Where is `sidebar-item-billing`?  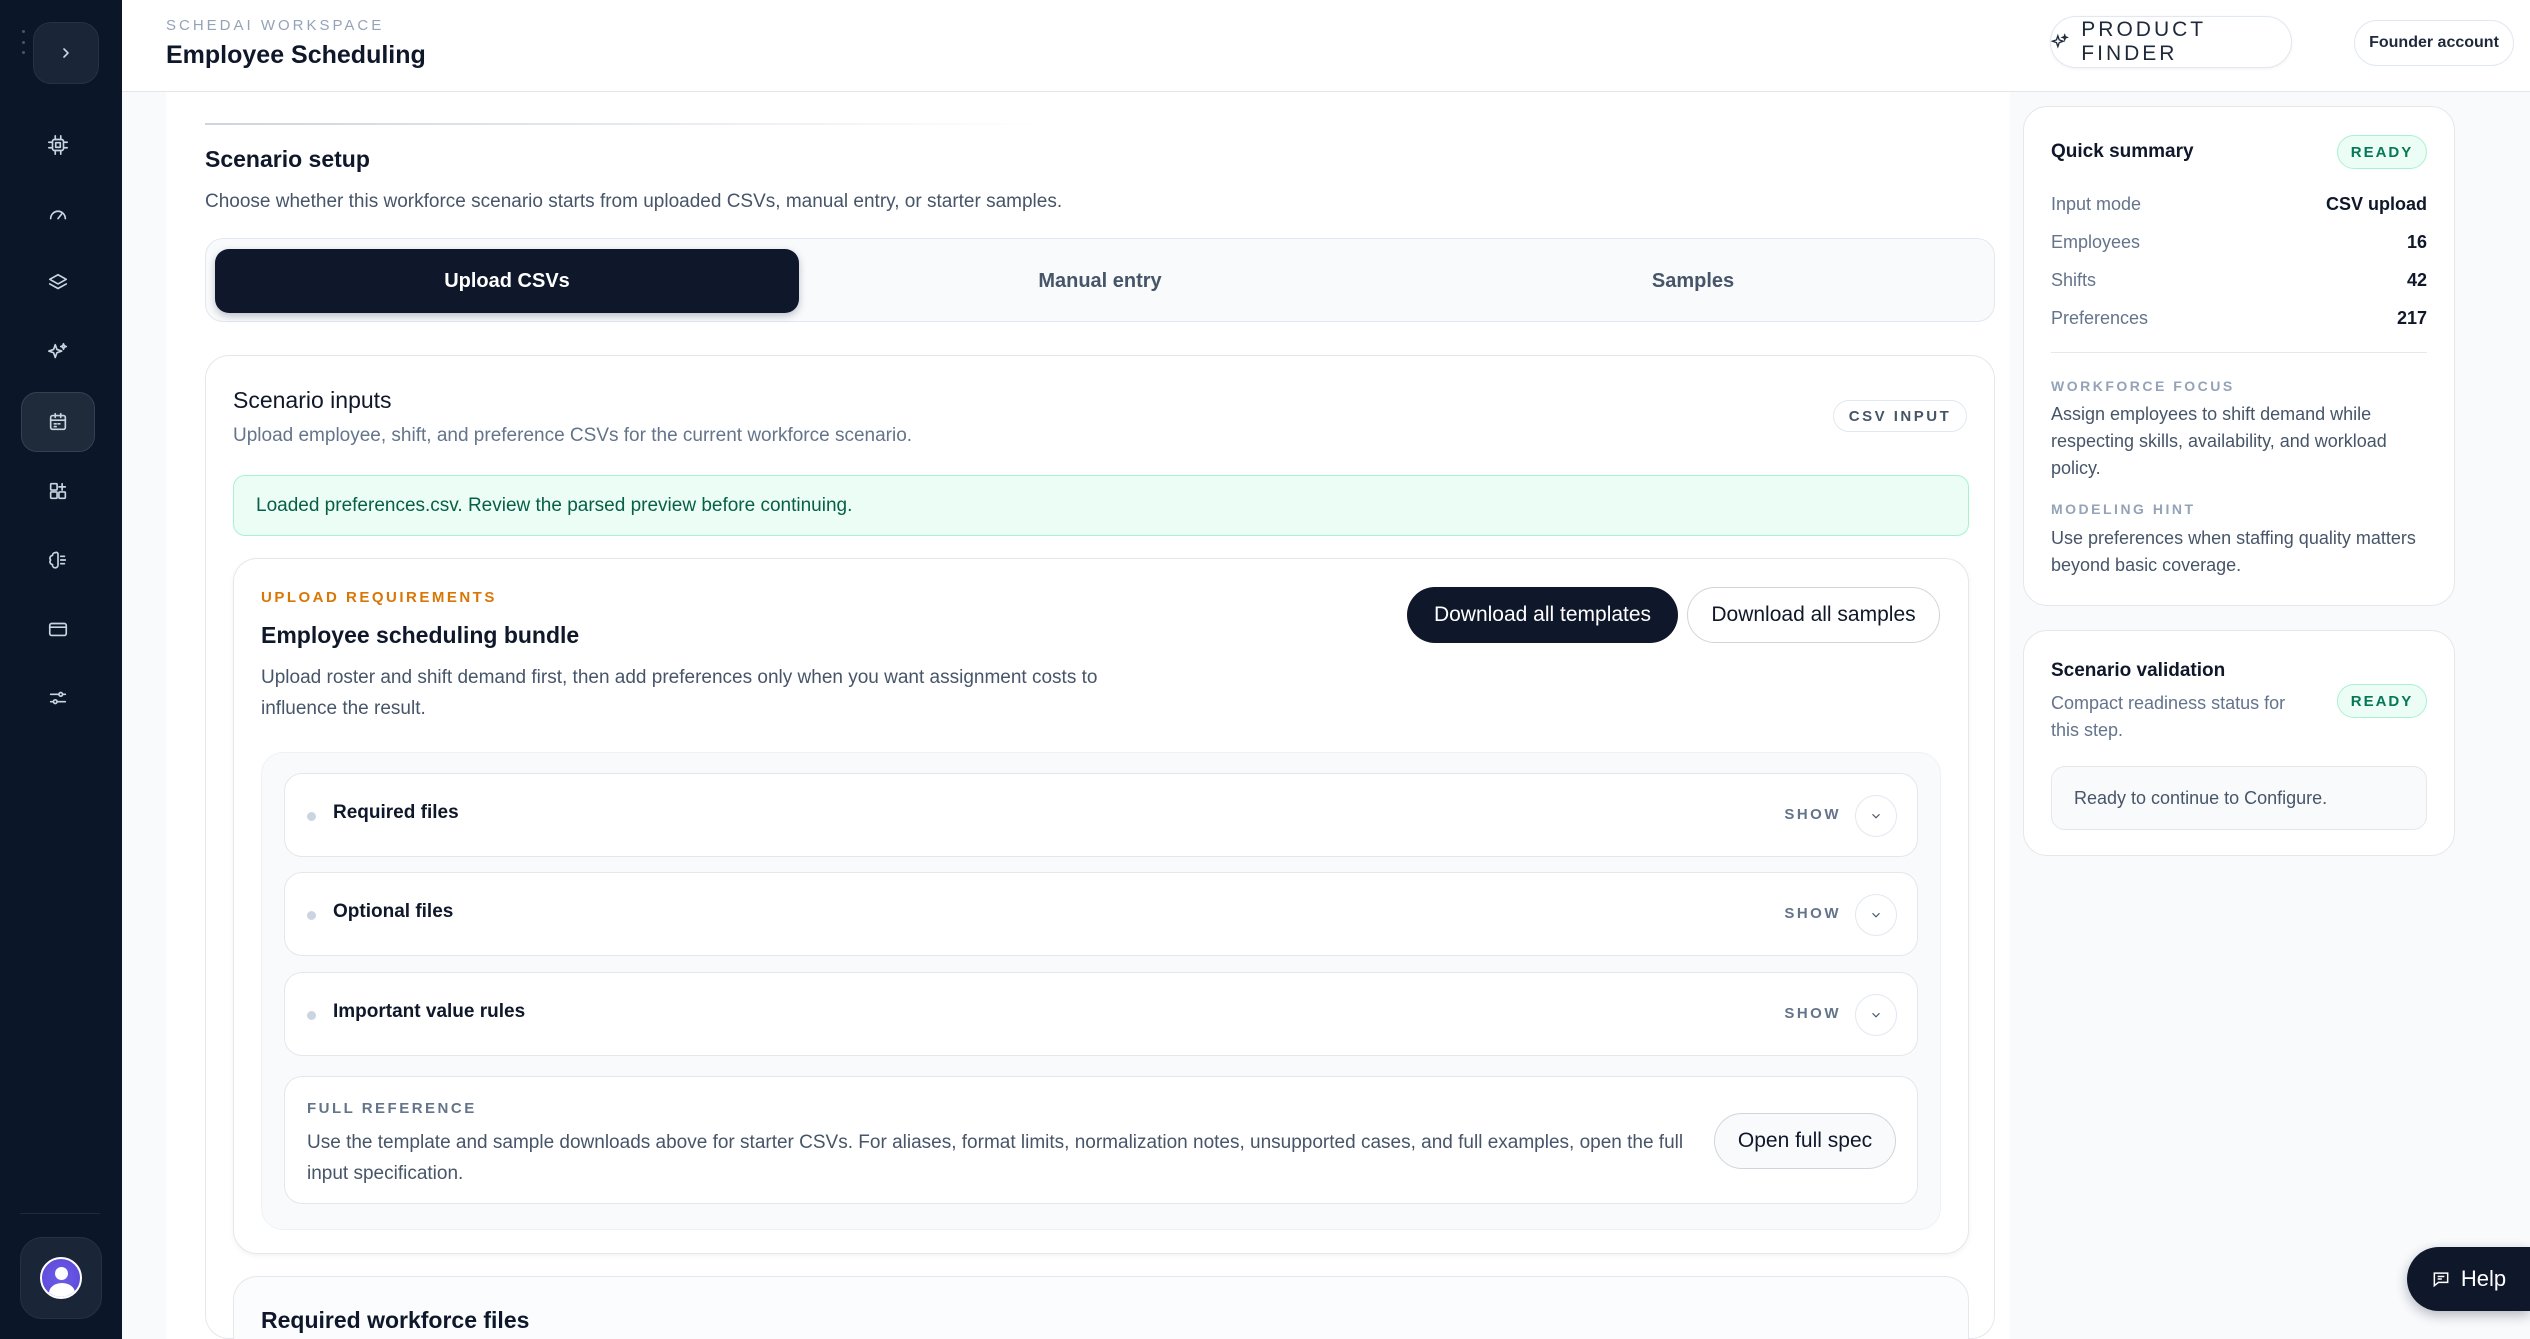 sidebar-item-billing is located at coordinates (58, 629).